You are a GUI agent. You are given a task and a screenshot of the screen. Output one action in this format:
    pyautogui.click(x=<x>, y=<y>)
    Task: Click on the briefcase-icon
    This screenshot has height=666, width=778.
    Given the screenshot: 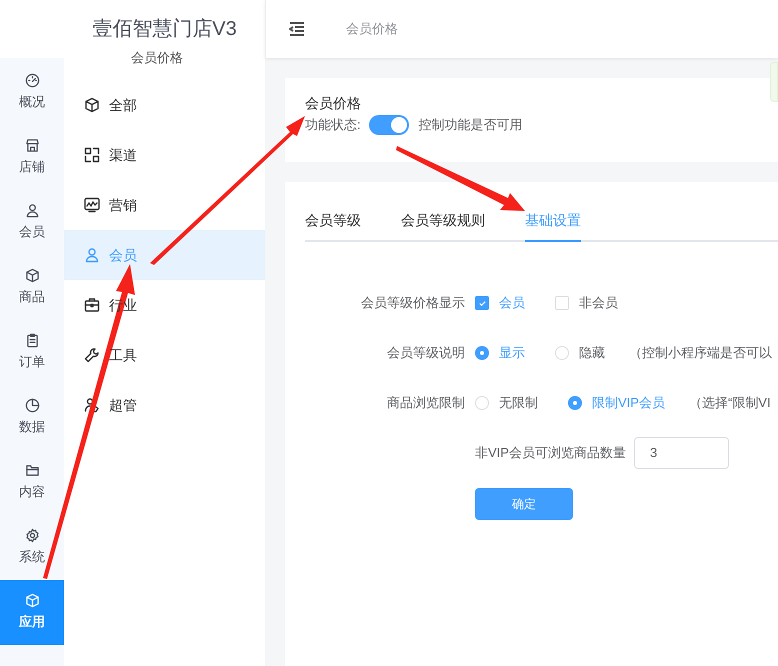 What is the action you would take?
    pyautogui.click(x=92, y=305)
    